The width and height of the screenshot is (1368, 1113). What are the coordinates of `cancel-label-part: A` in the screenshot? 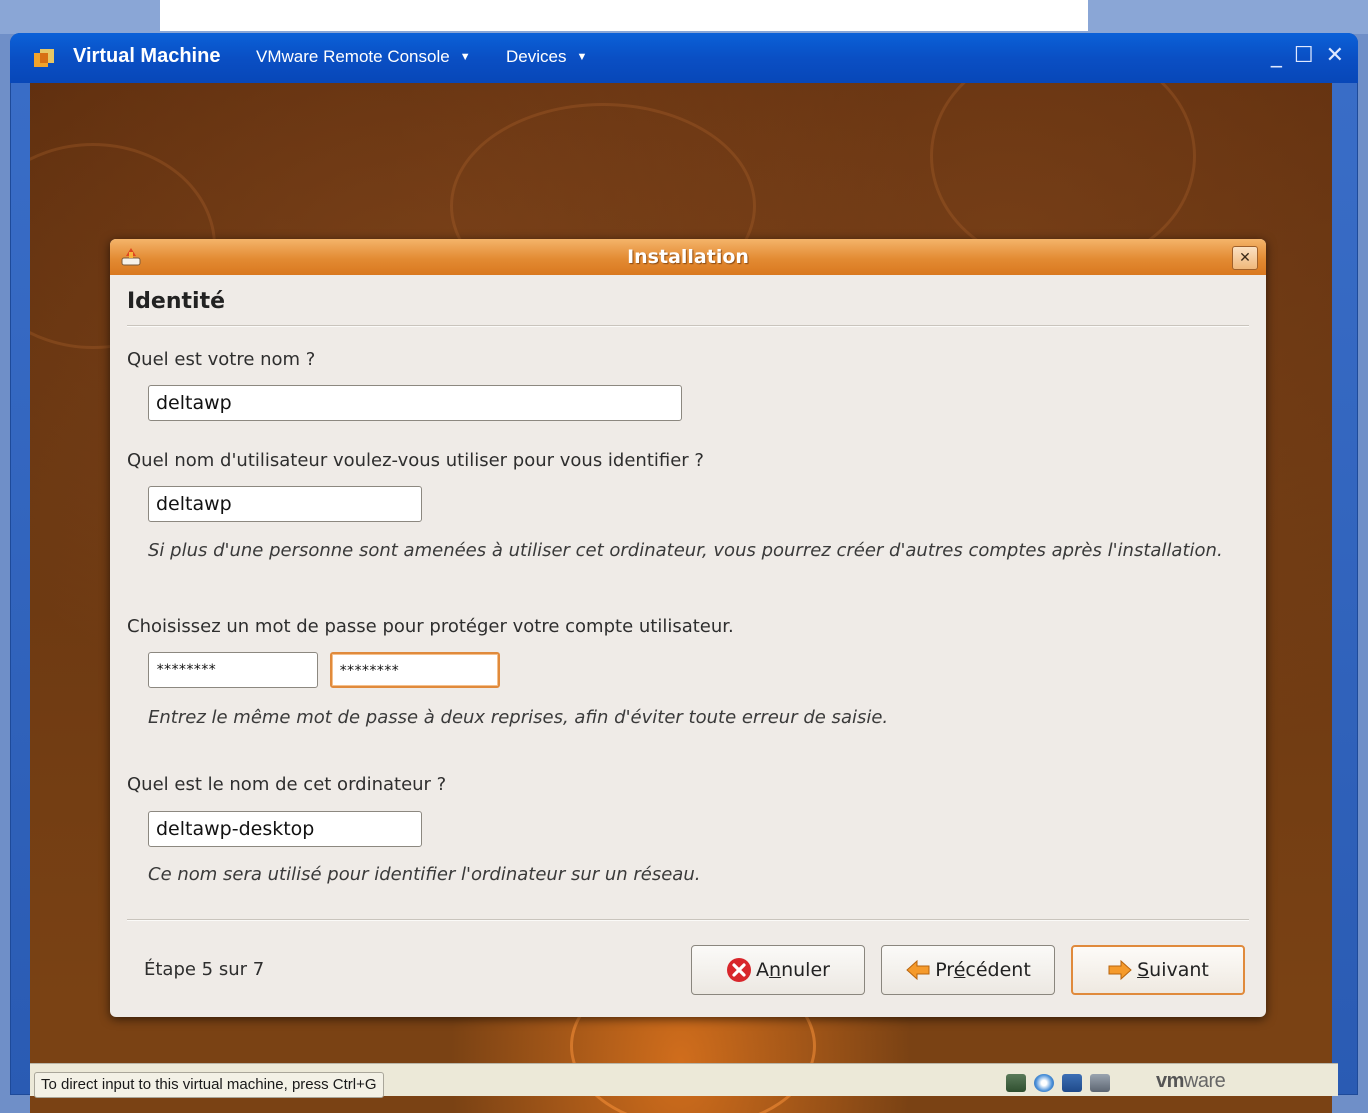 It's located at (763, 970).